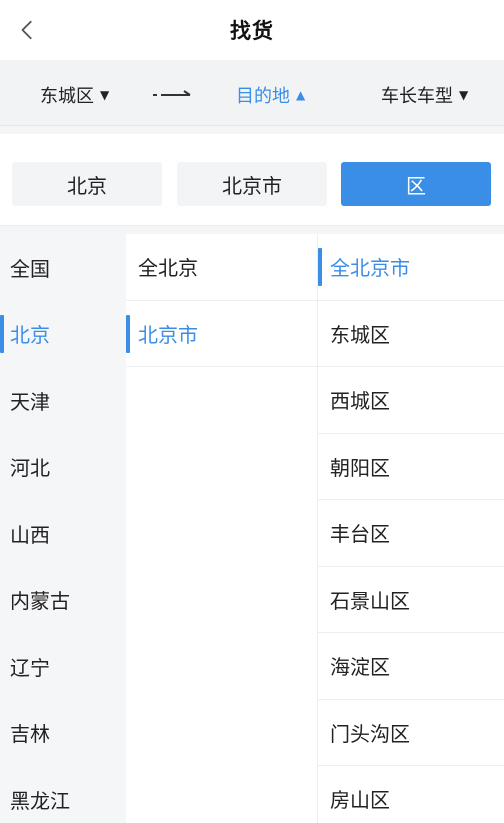  What do you see at coordinates (252, 184) in the screenshot?
I see `tab-city: 北京市` at bounding box center [252, 184].